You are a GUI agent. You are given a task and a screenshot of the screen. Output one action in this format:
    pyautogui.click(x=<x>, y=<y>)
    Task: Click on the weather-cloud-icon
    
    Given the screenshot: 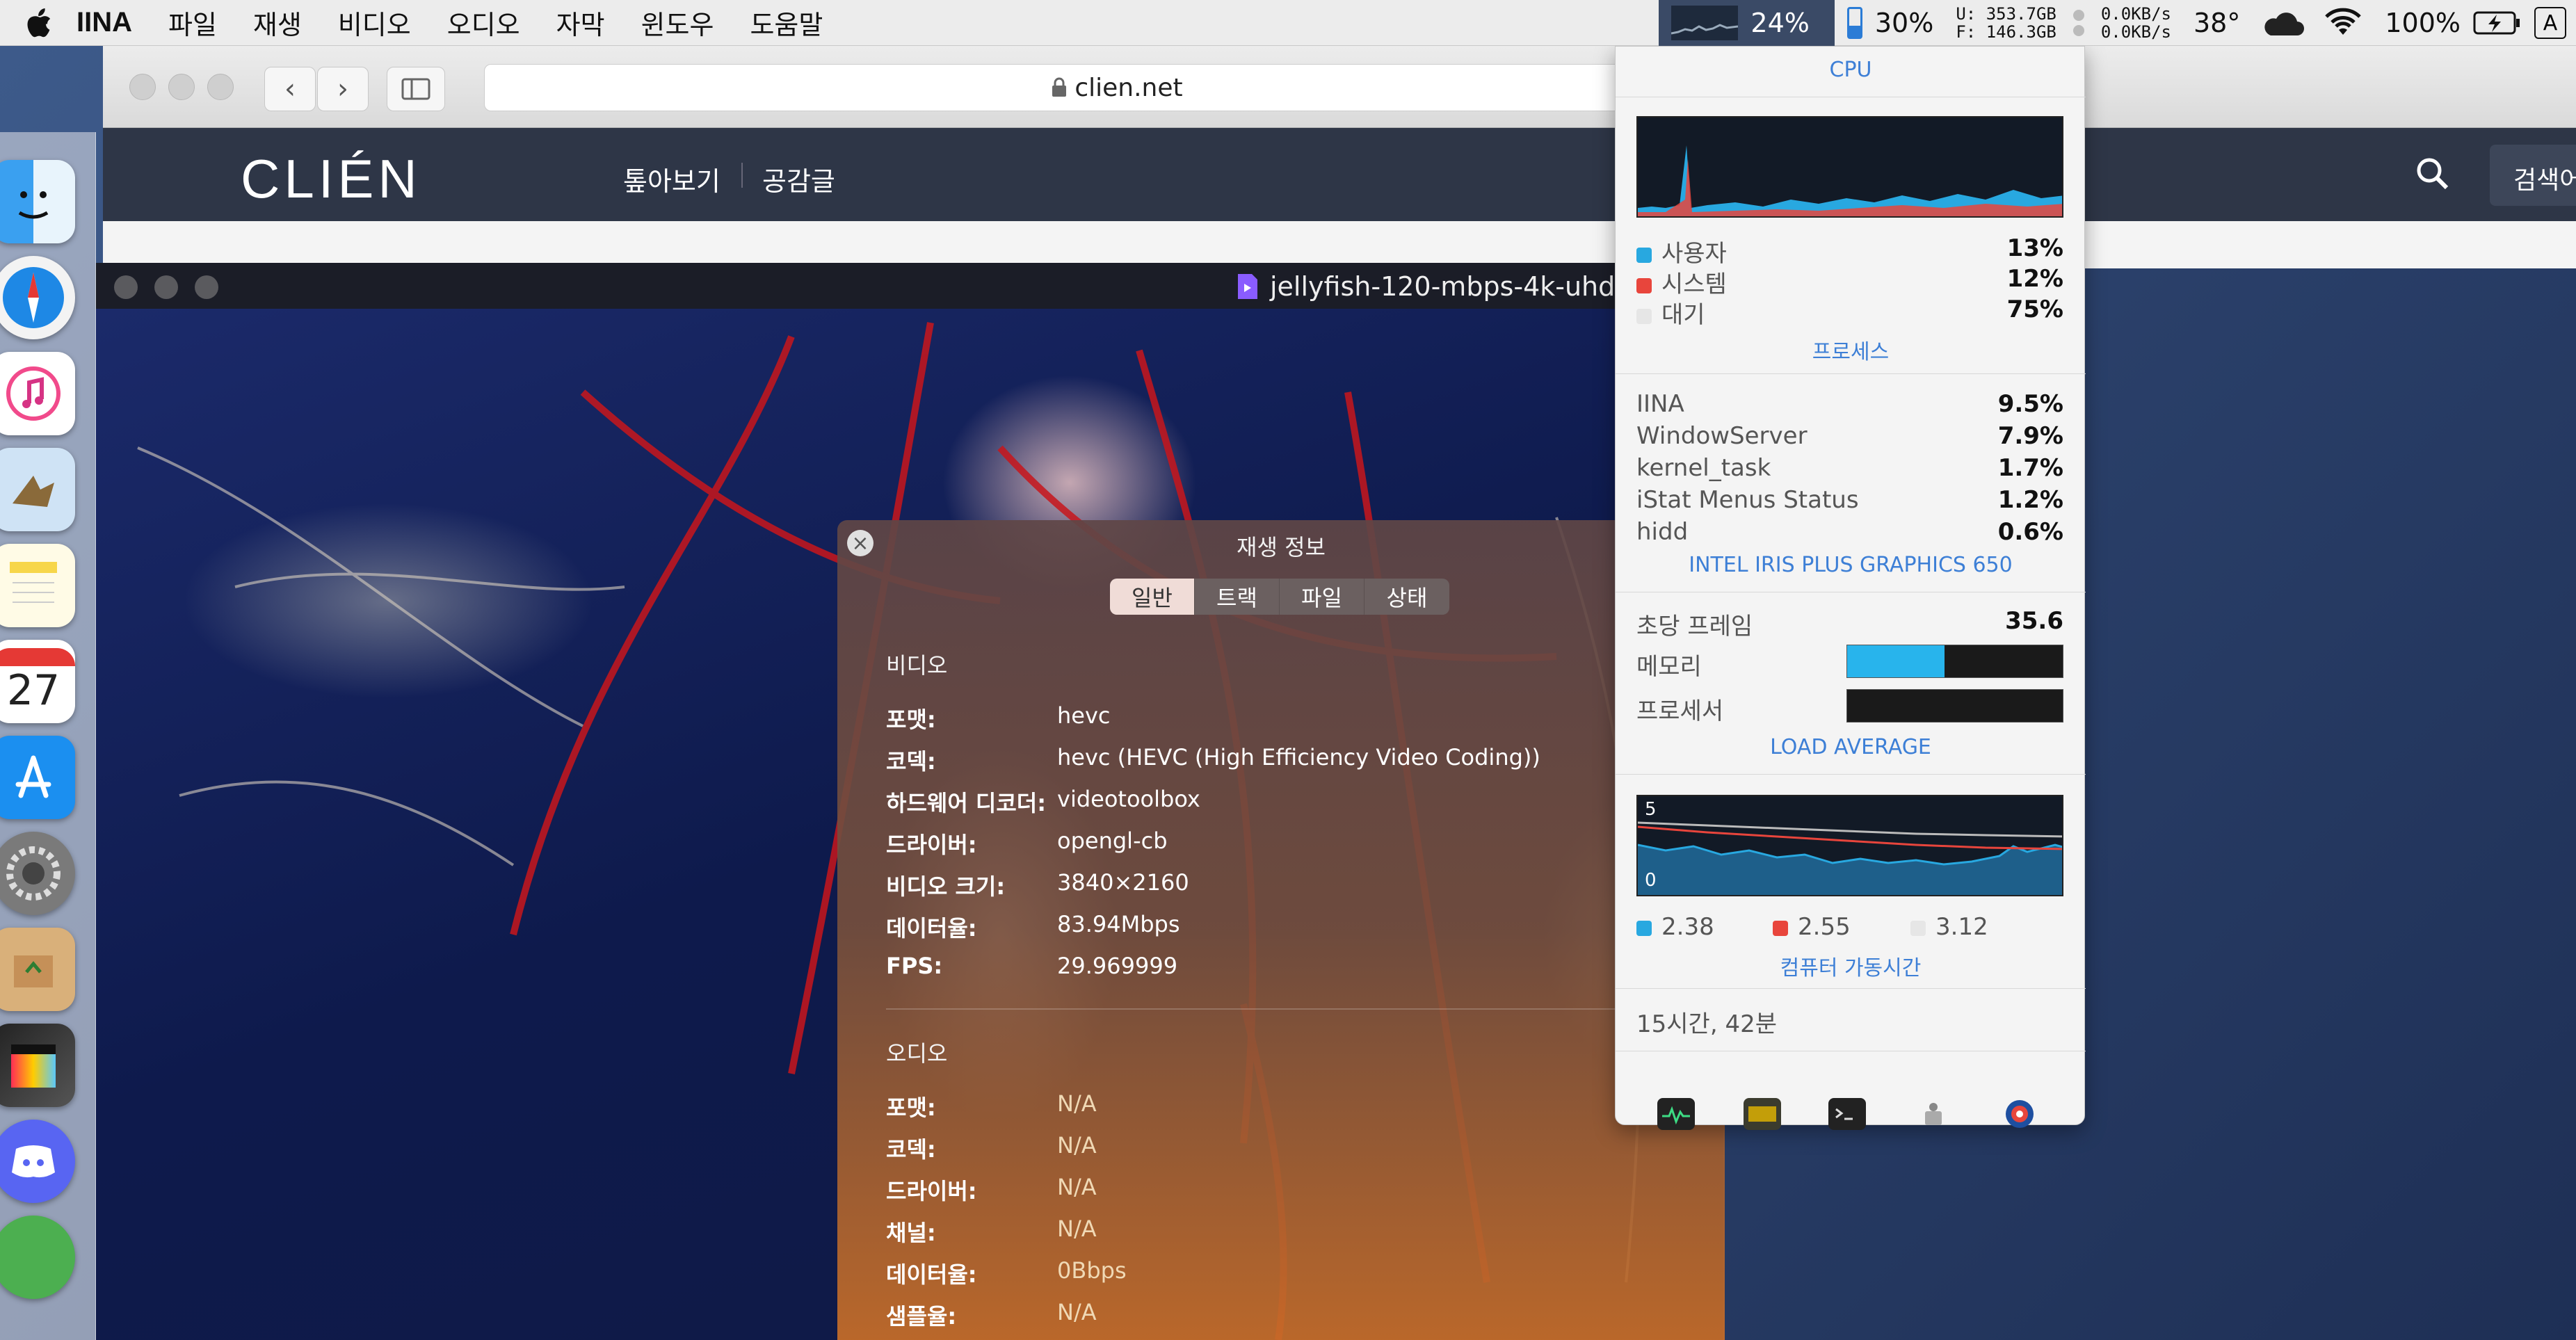 What is the action you would take?
    pyautogui.click(x=2283, y=23)
    